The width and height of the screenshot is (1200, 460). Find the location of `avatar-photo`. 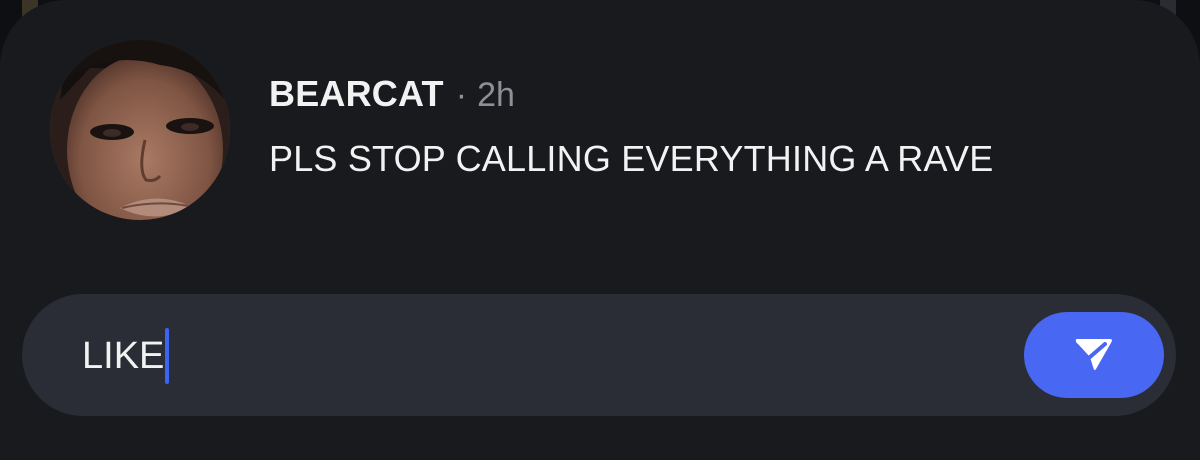

avatar-photo is located at coordinates (140, 130).